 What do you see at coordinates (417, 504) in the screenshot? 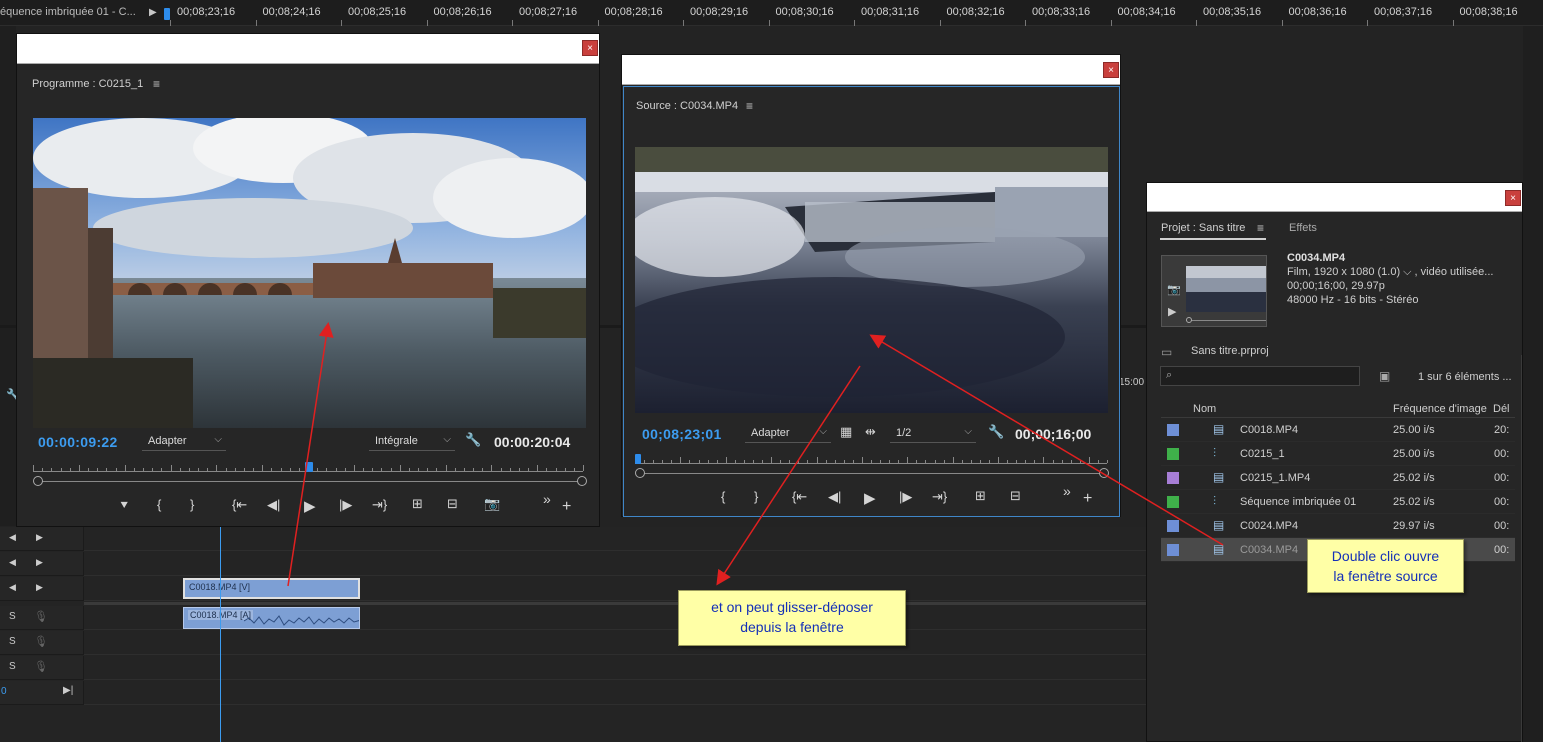
I see `lift-icon: ⊞` at bounding box center [417, 504].